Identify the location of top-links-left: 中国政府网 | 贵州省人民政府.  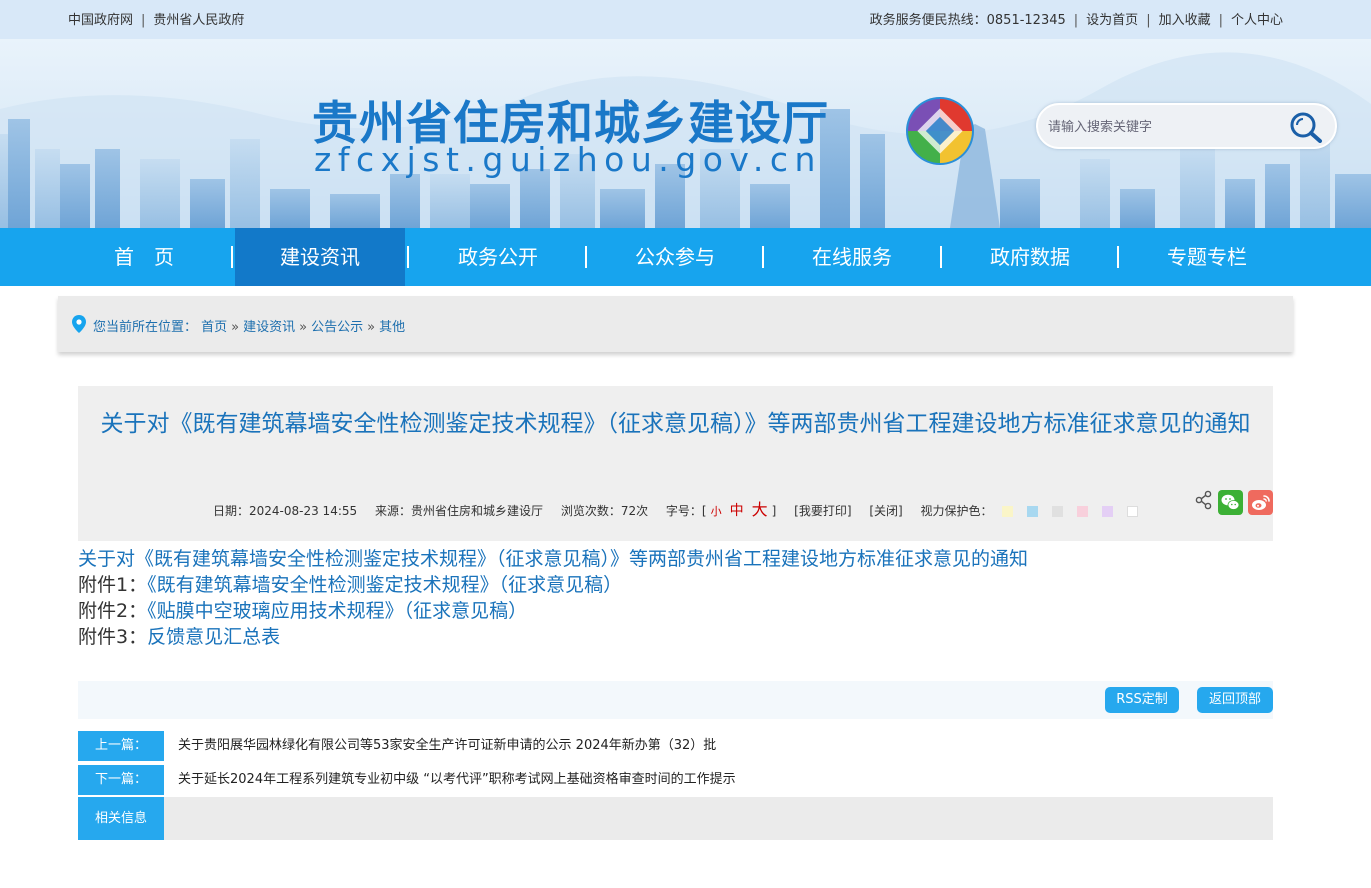
(156, 20).